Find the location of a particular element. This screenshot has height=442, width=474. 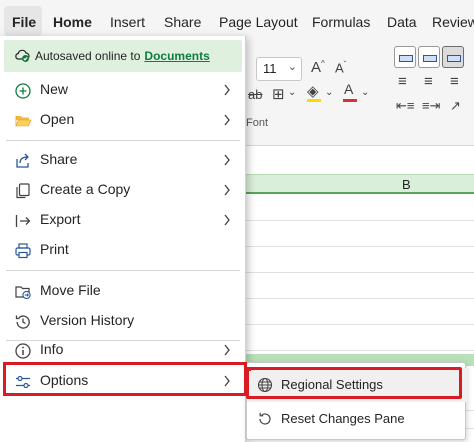

increase-font-size-icon: A^ is located at coordinates (318, 68).